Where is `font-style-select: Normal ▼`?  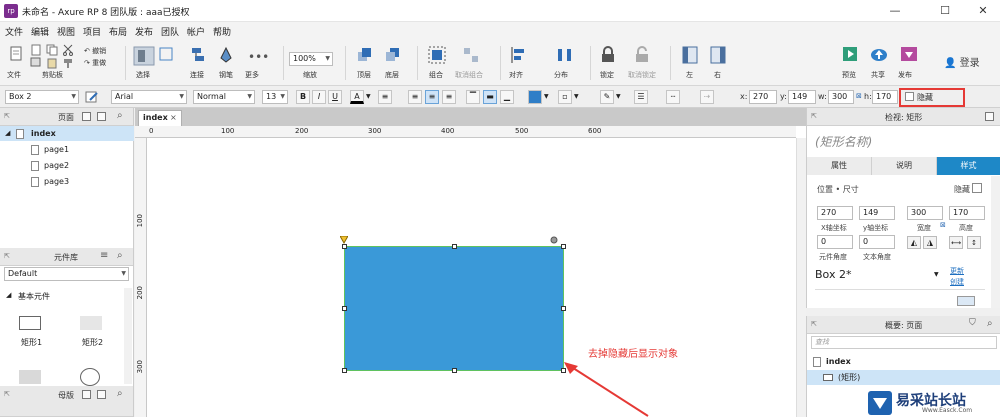
font-style-select: Normal ▼ is located at coordinates (224, 97).